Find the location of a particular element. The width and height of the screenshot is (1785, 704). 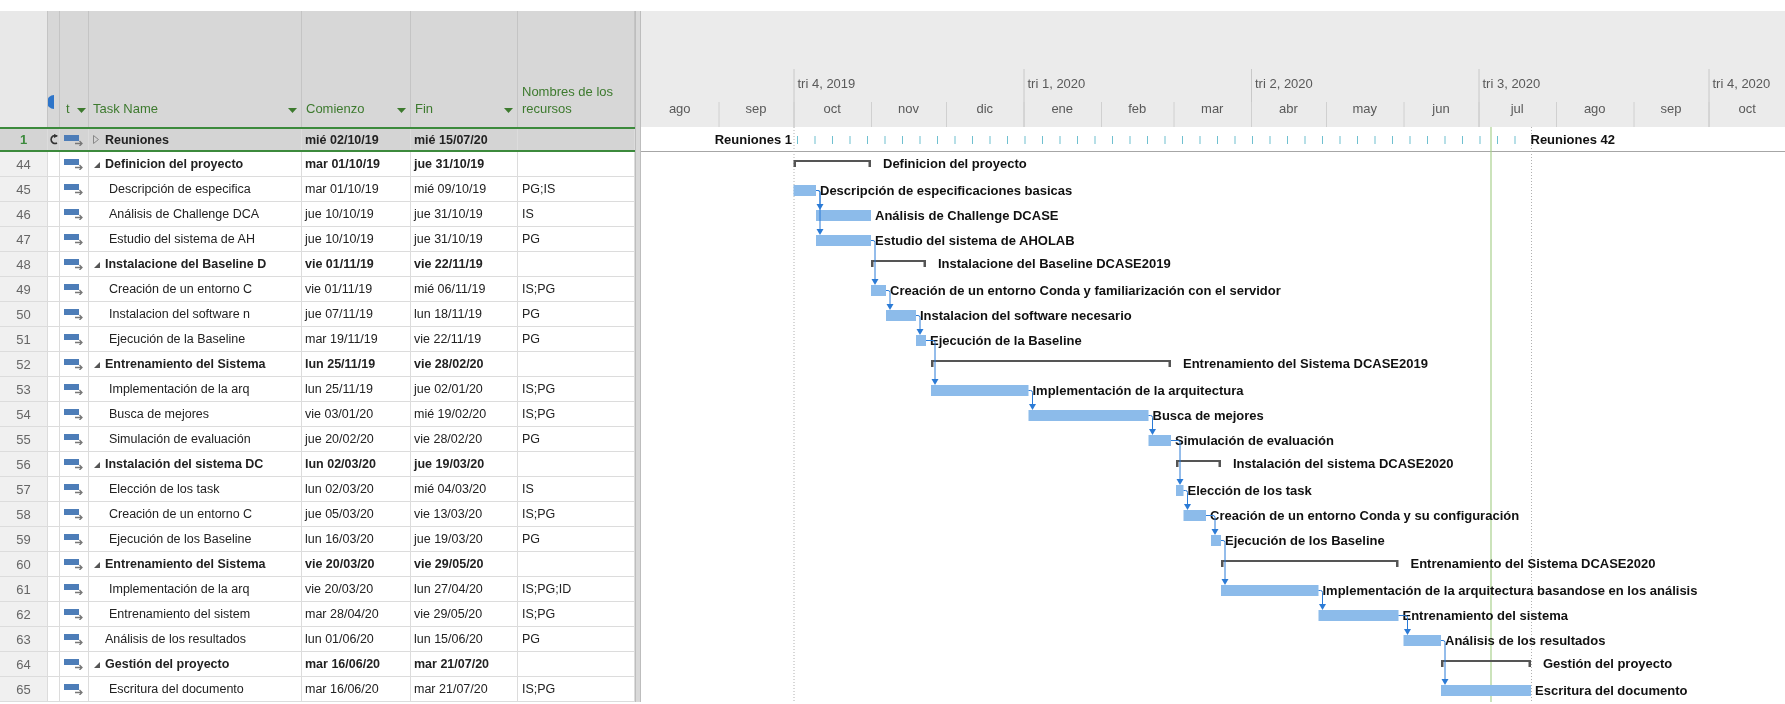

start-date-cell: mar 16/06/20 is located at coordinates (343, 664).